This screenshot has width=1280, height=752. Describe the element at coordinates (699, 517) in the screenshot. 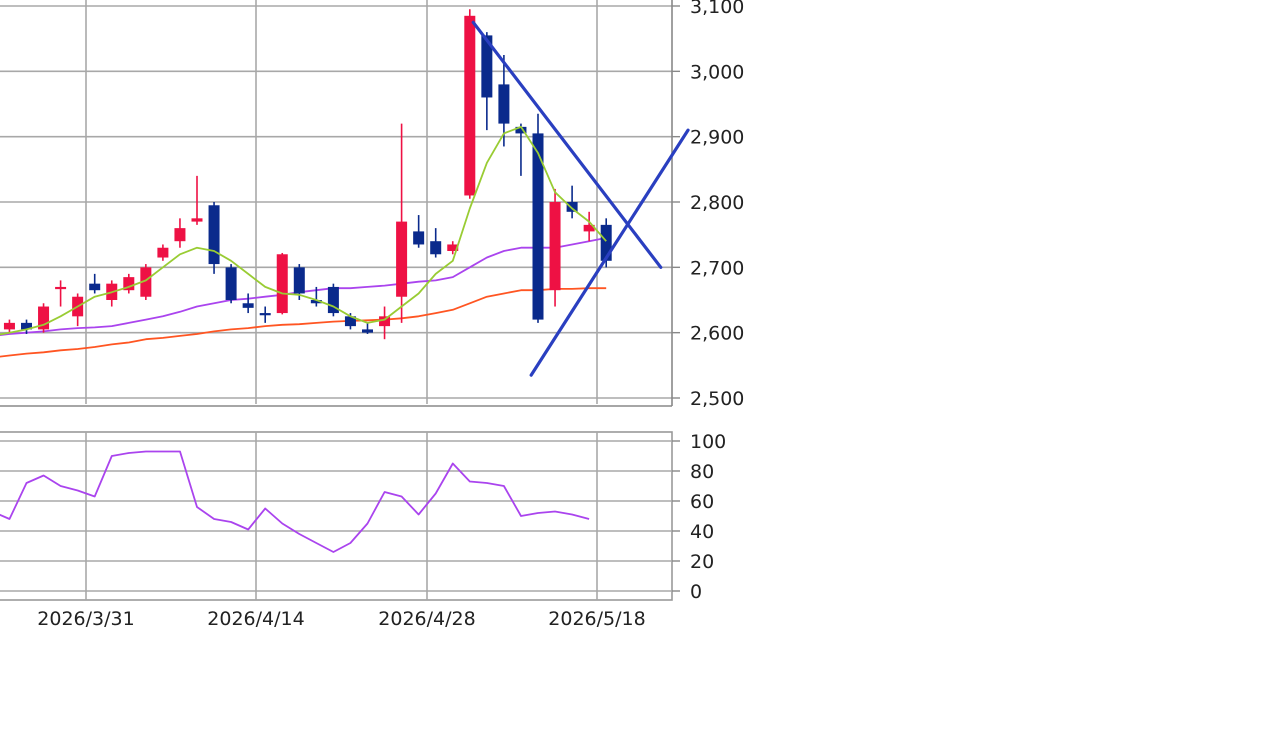

I see `oscillator-axis: 0 20 40 60 80 100` at that location.